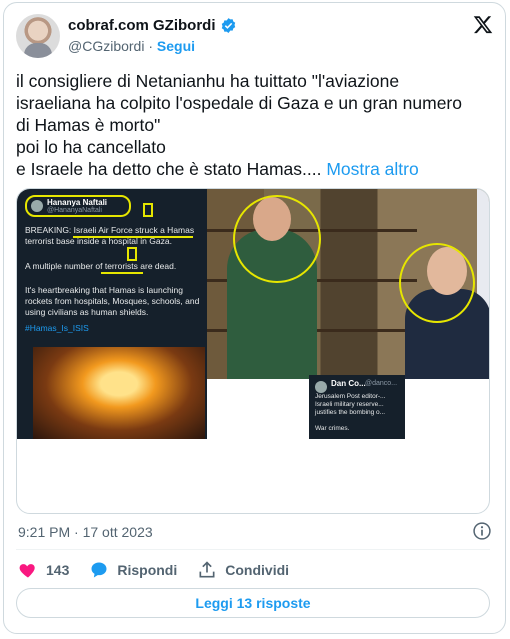 The height and width of the screenshot is (639, 510). What do you see at coordinates (332, 428) in the screenshot?
I see `embedded-text-2: War crimes.` at bounding box center [332, 428].